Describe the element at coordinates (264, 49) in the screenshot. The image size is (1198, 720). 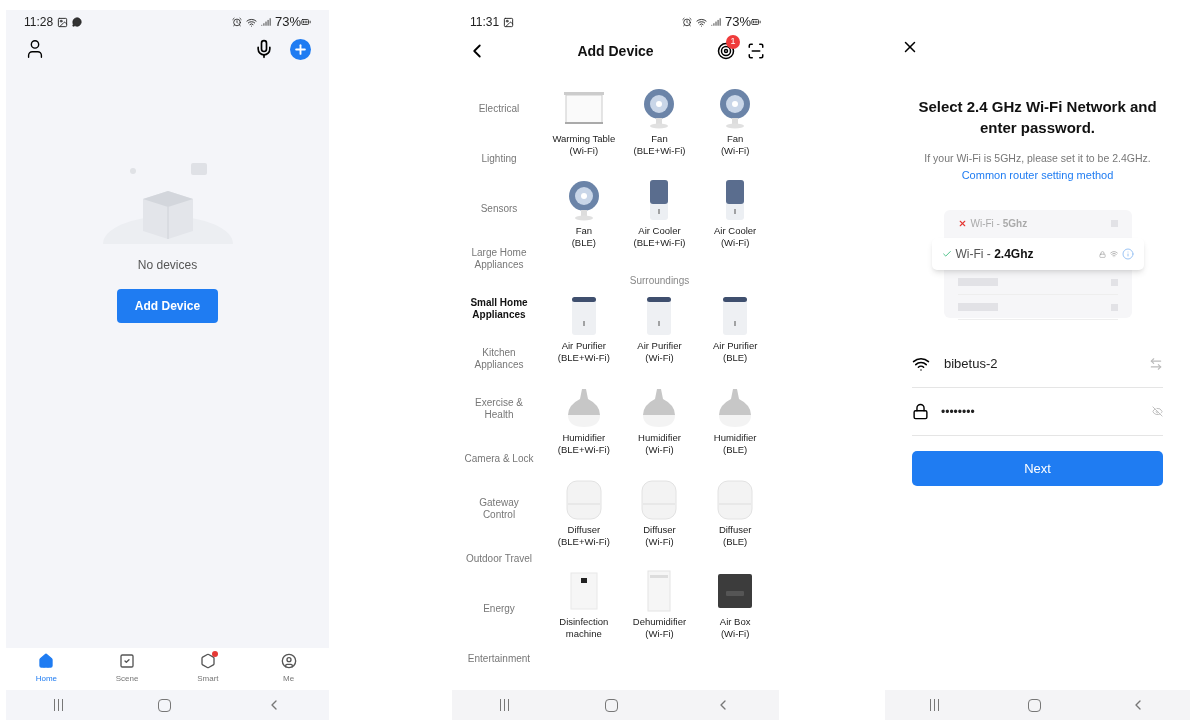
I see `microphone-icon` at that location.